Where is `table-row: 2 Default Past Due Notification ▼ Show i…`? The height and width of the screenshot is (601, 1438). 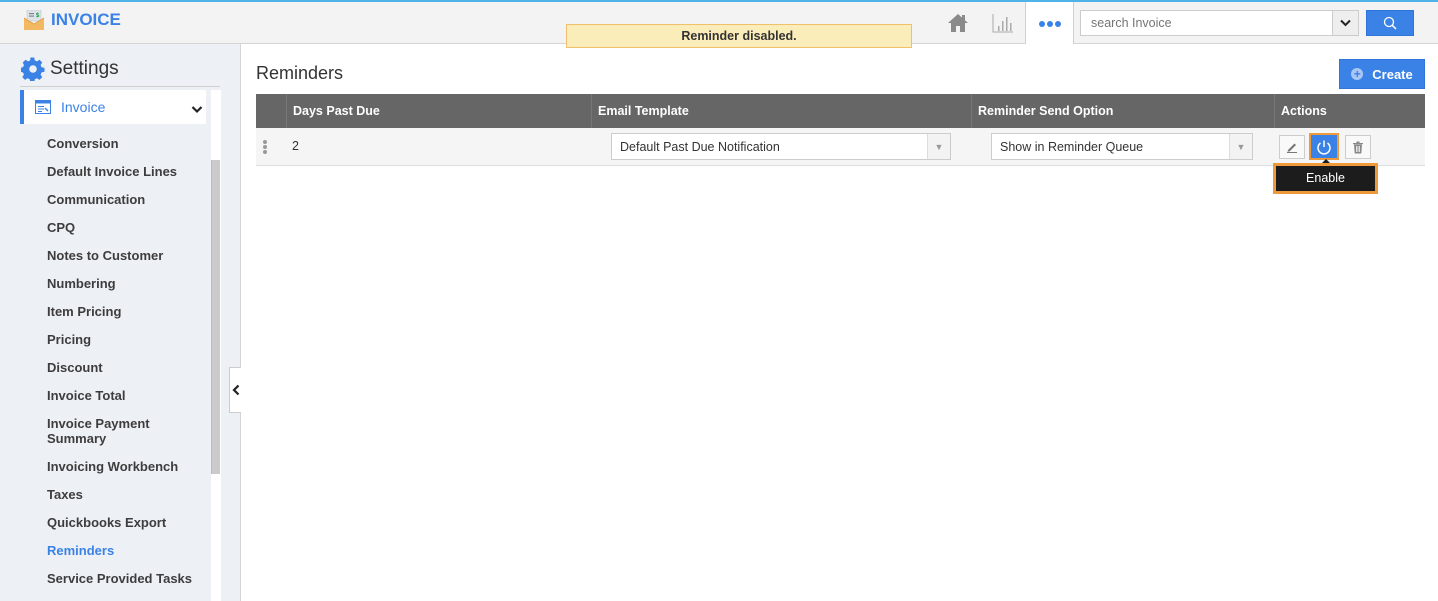
table-row: 2 Default Past Due Notification ▼ Show i… is located at coordinates (840, 147).